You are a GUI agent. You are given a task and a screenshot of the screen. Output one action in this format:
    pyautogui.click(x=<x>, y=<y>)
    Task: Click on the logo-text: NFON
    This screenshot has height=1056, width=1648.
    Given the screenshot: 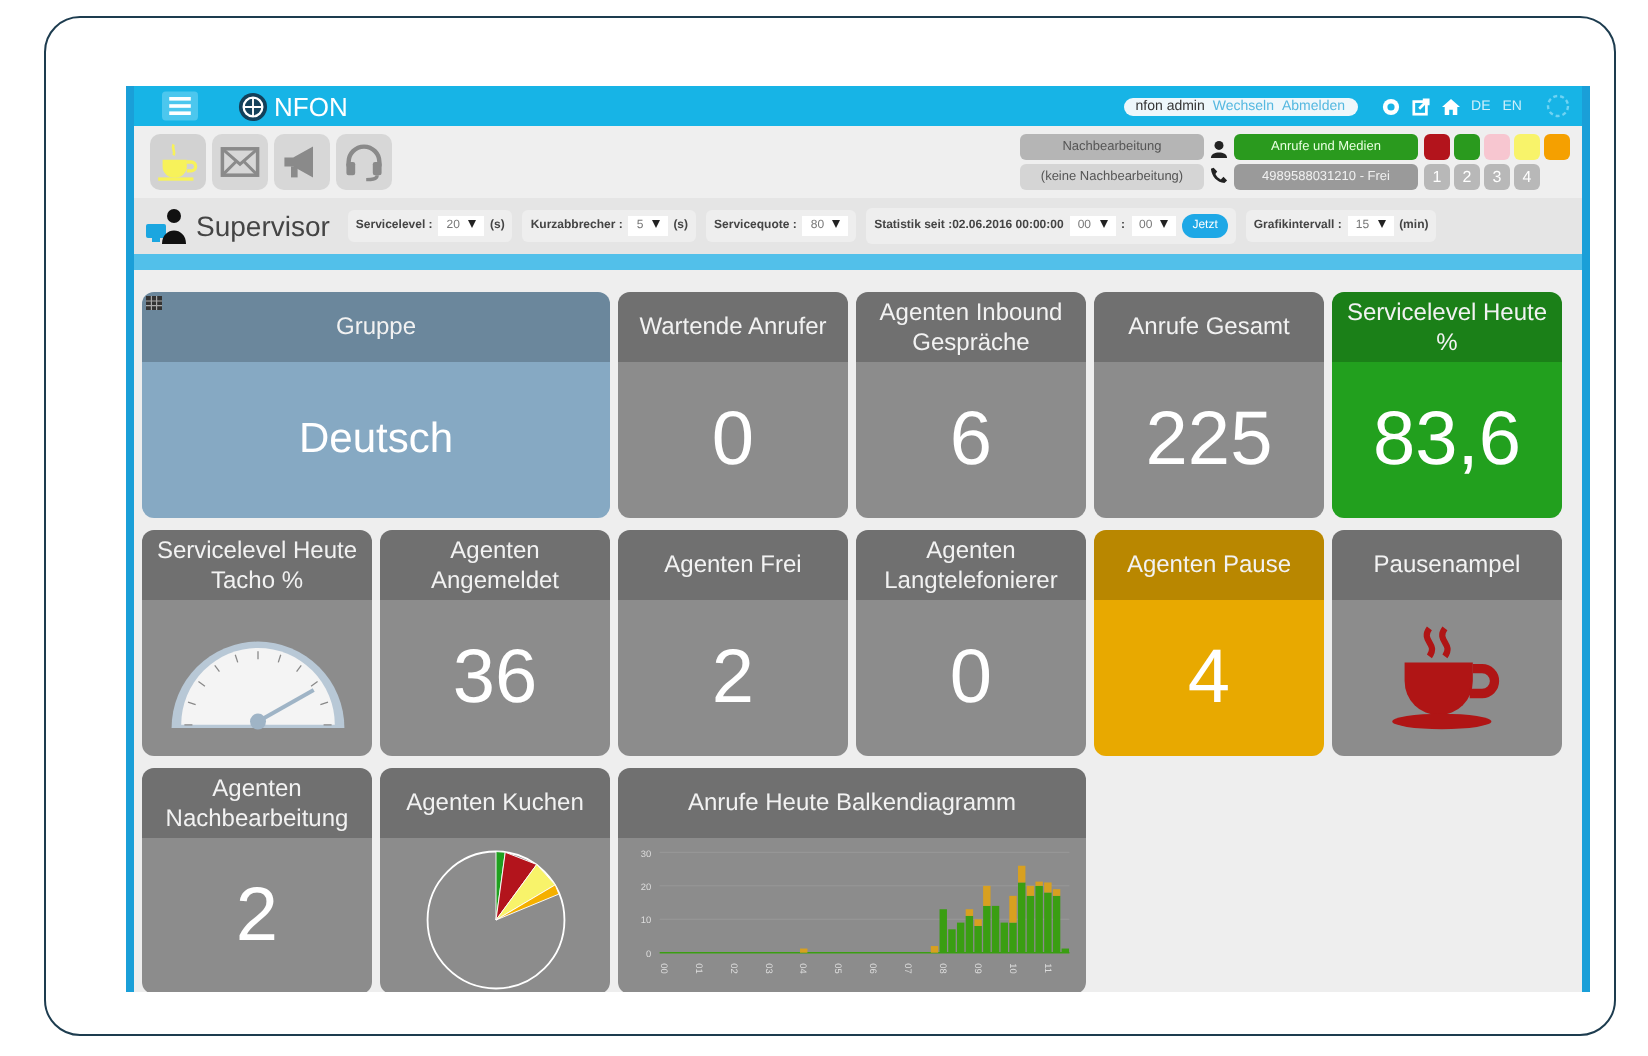 What is the action you would take?
    pyautogui.click(x=311, y=106)
    